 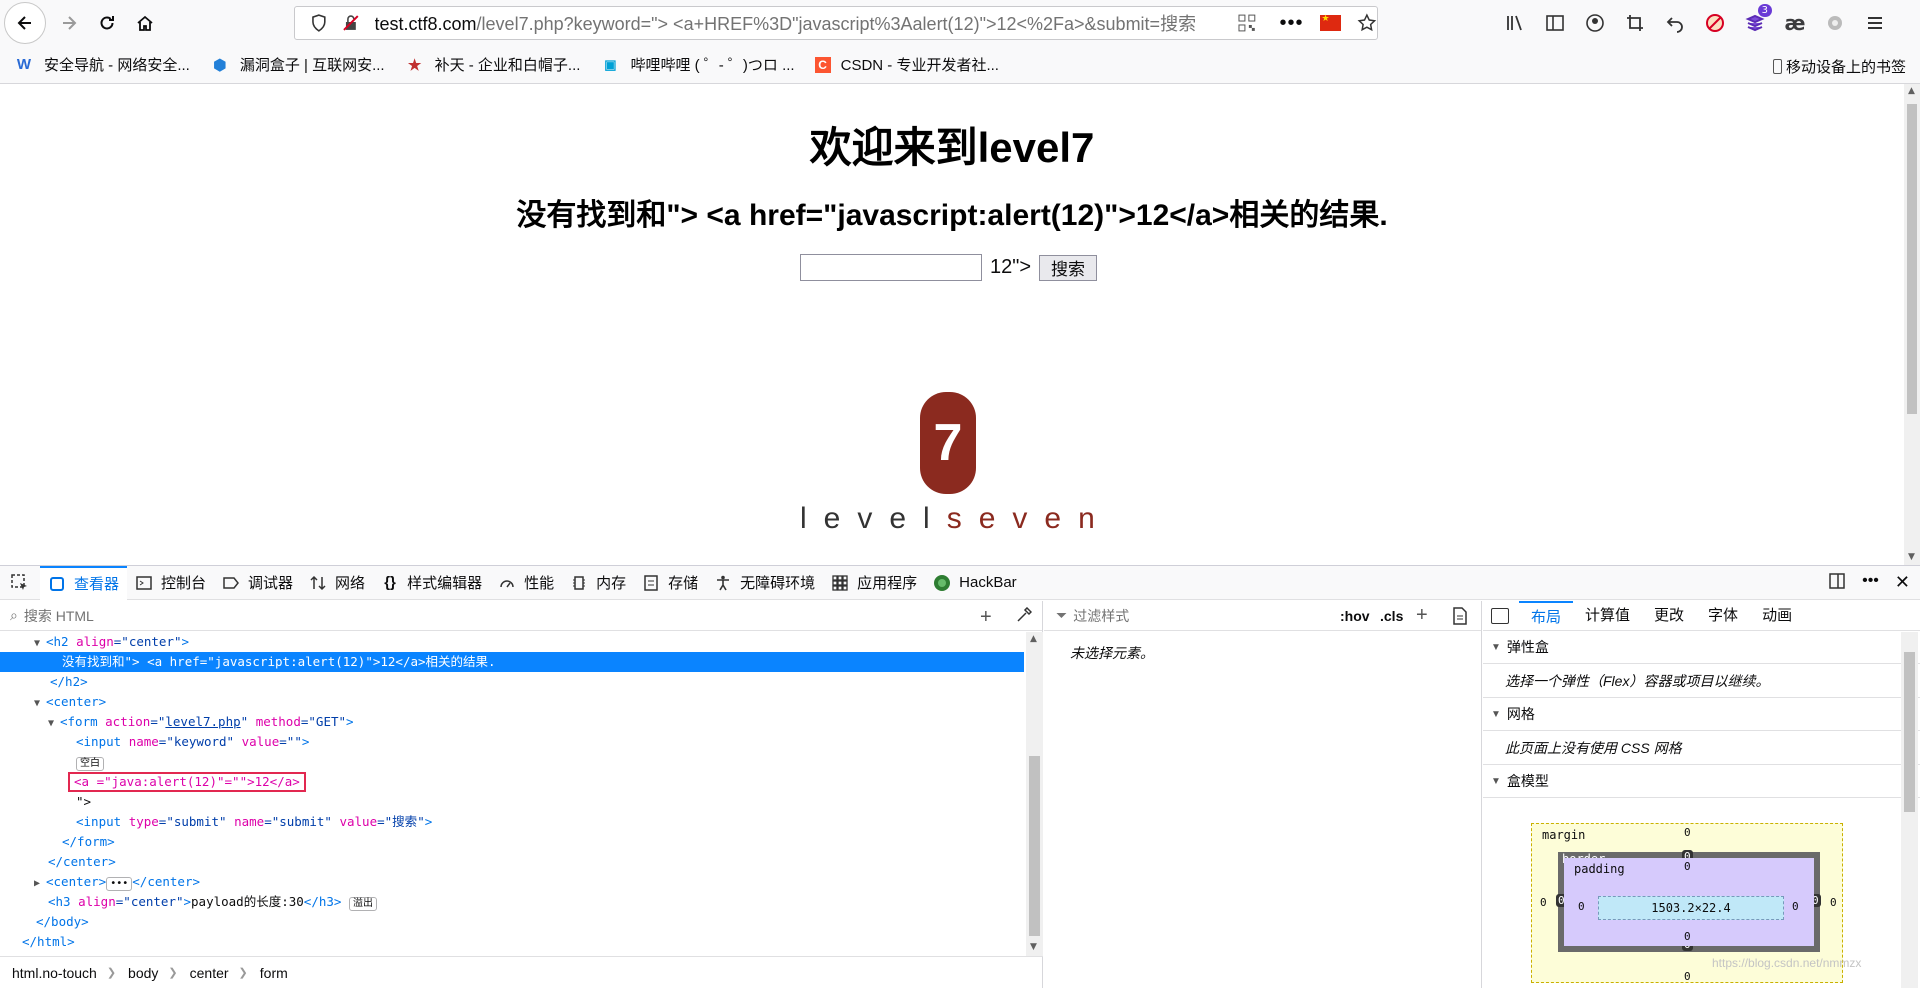 I want to click on tab-storage: 存储, so click(x=670, y=583).